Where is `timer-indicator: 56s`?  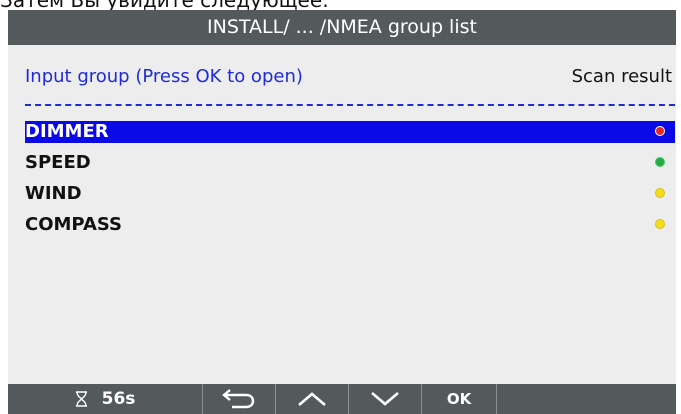
timer-indicator: 56s is located at coordinates (105, 399).